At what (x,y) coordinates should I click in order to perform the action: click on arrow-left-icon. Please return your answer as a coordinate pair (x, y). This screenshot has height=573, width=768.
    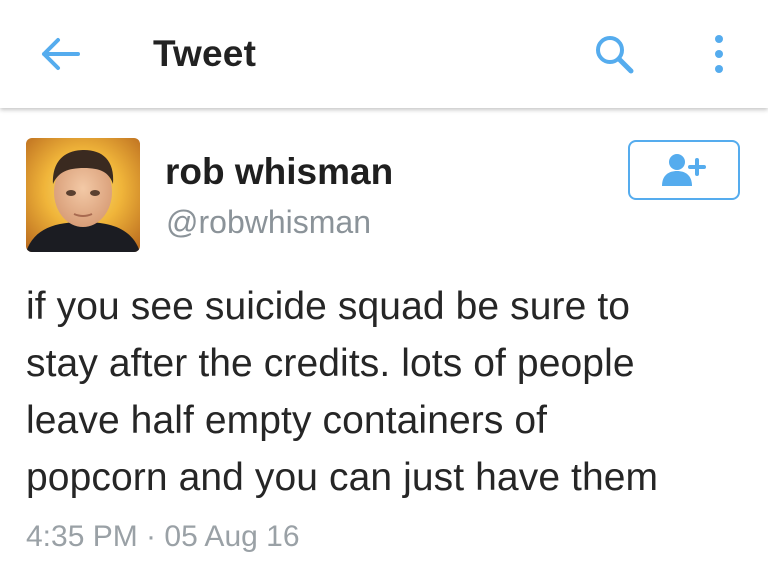
    Looking at the image, I should click on (61, 54).